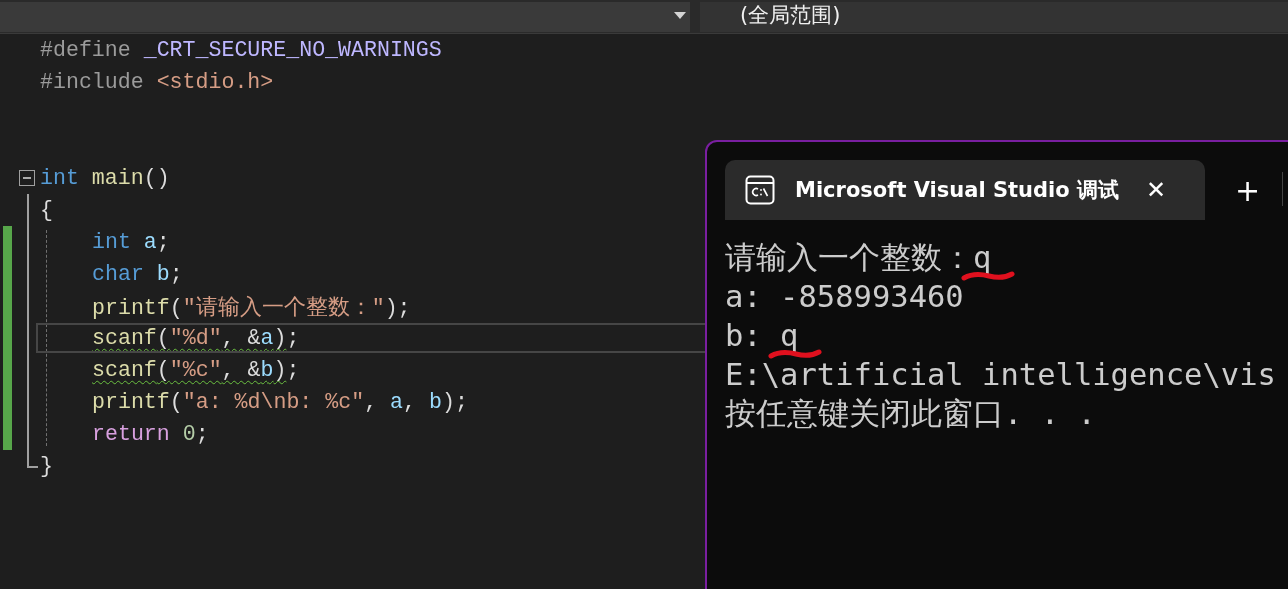 The height and width of the screenshot is (589, 1288). I want to click on code-line: scanf("%d", &a);, so click(195, 338).